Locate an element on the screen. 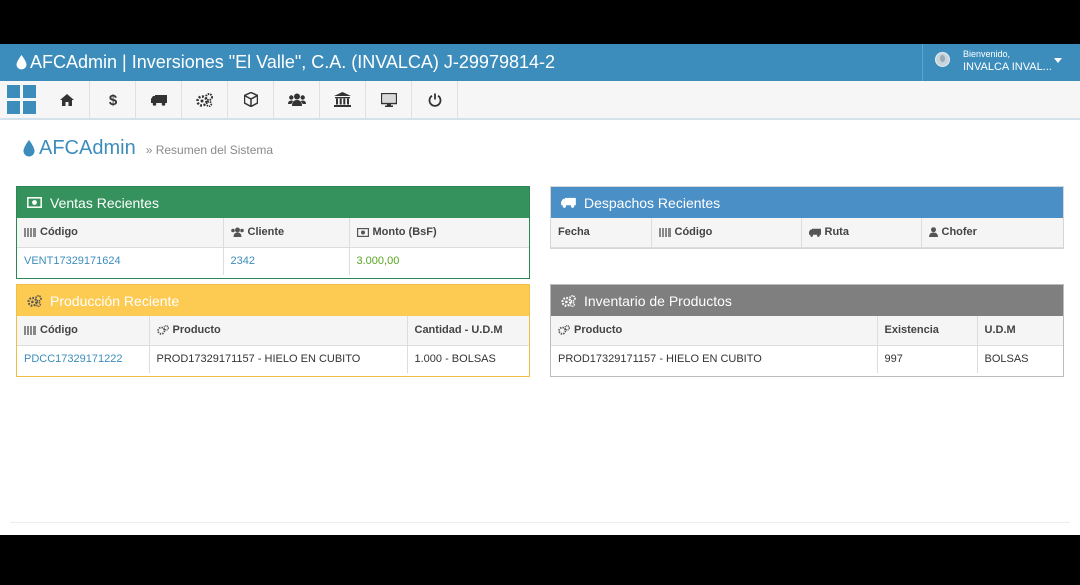 This screenshot has height=585, width=1080. inventario-udm: BOLSAS is located at coordinates (1006, 359).